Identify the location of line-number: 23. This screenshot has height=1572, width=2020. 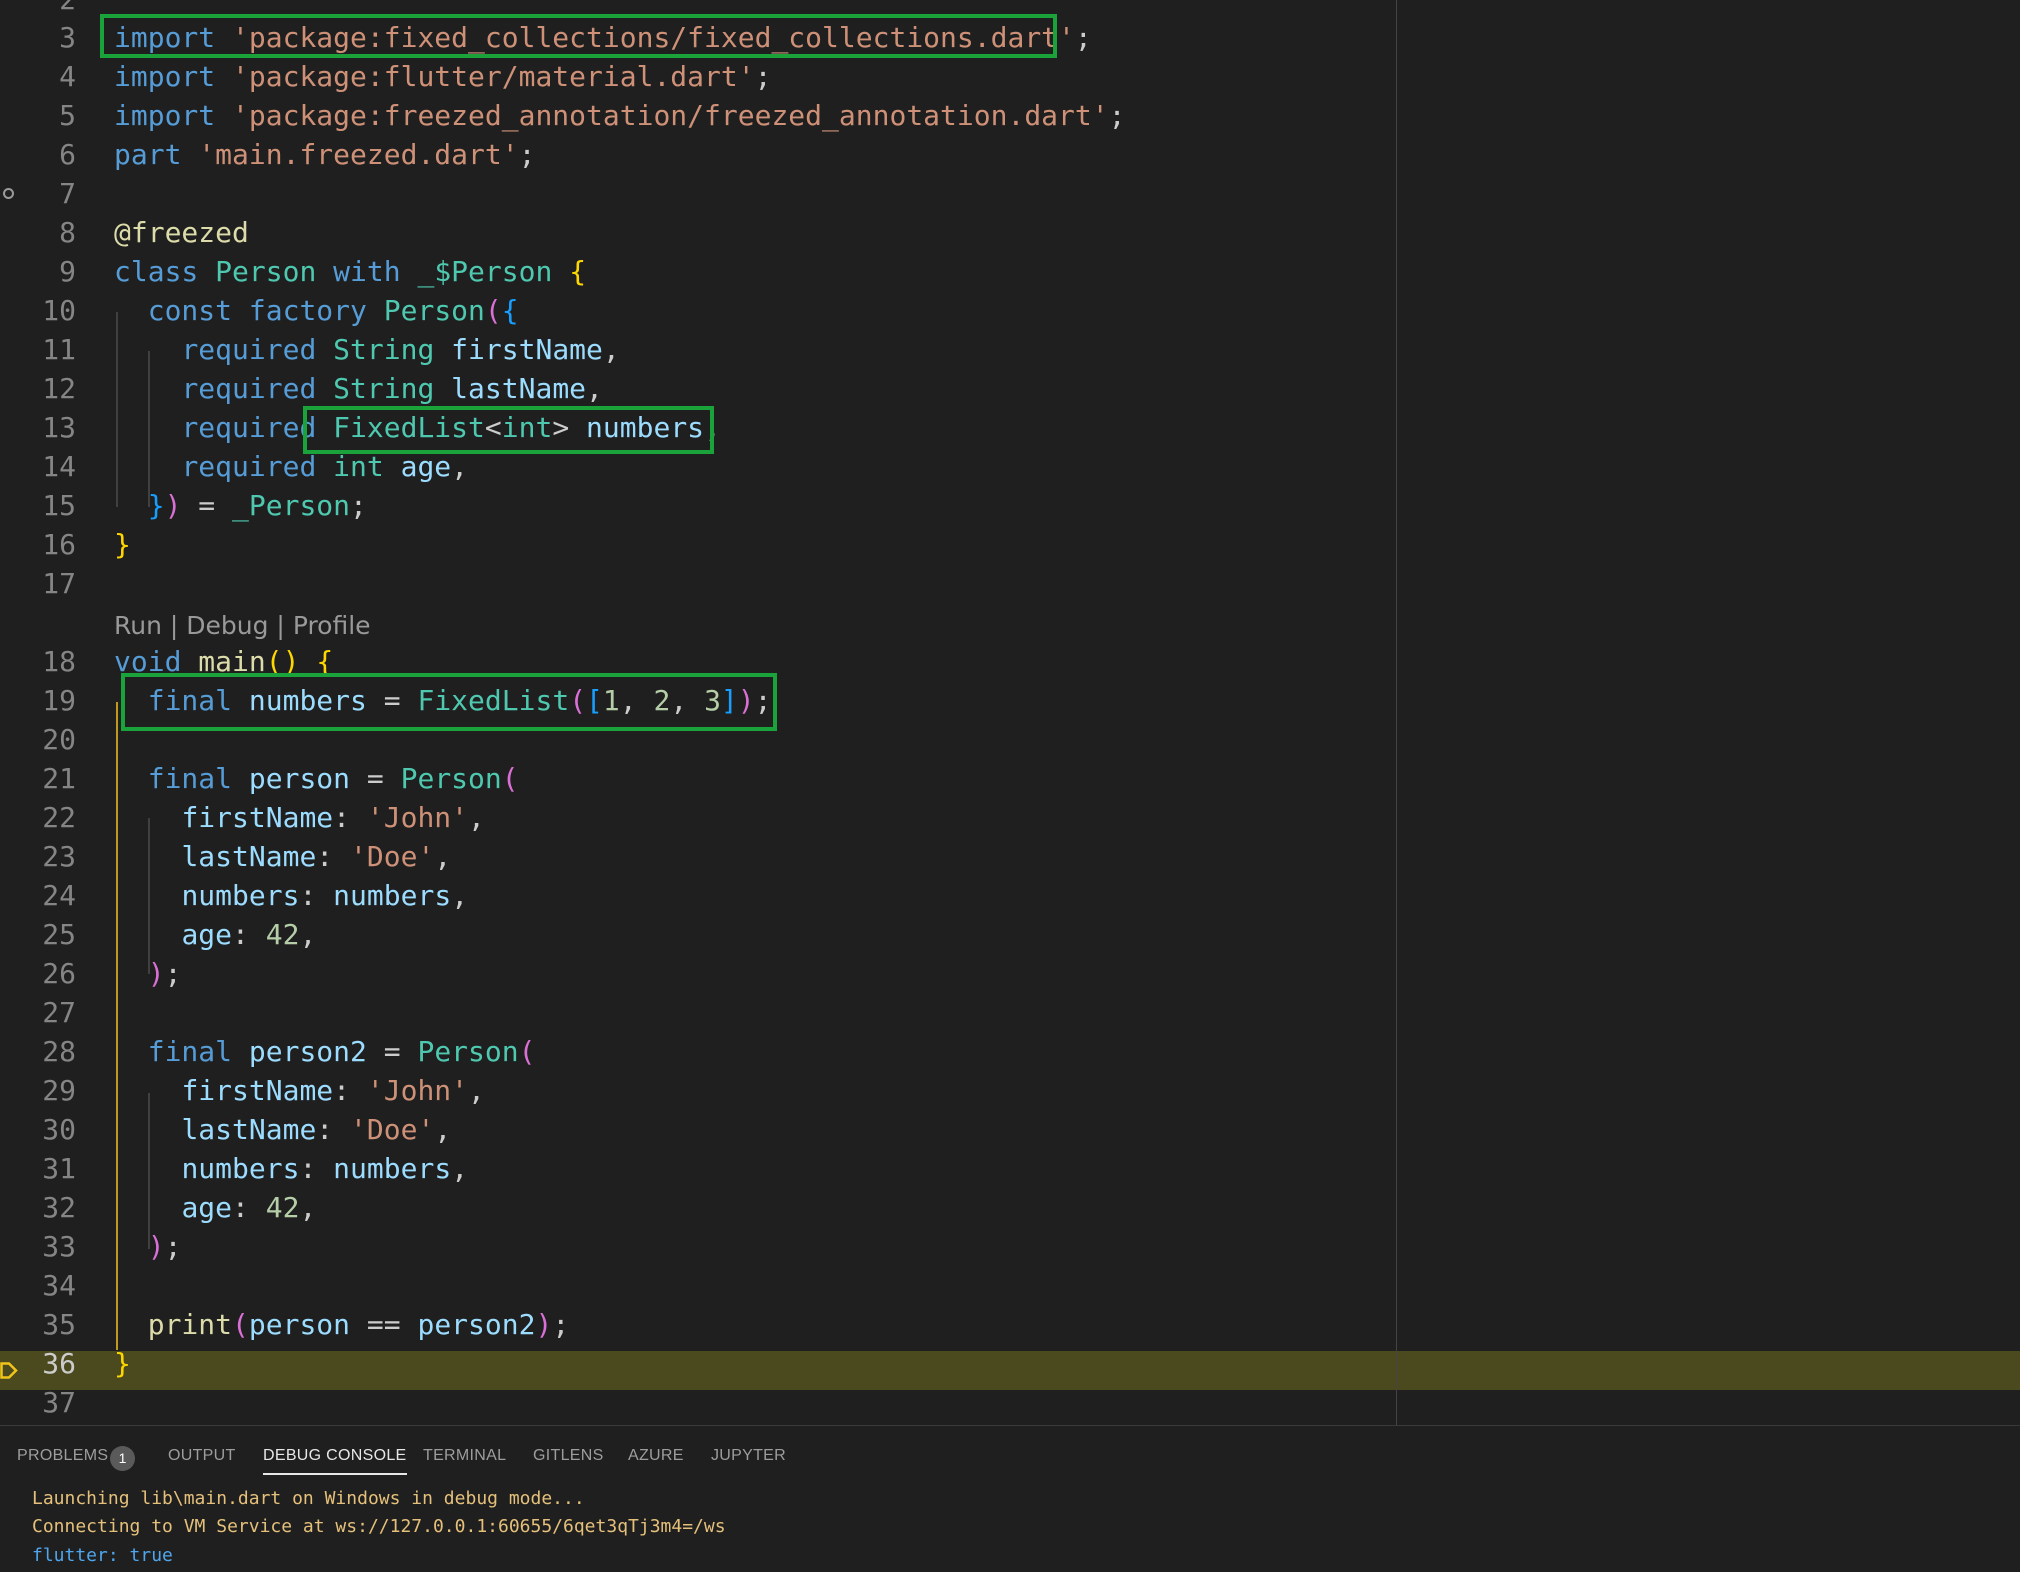
(59, 856).